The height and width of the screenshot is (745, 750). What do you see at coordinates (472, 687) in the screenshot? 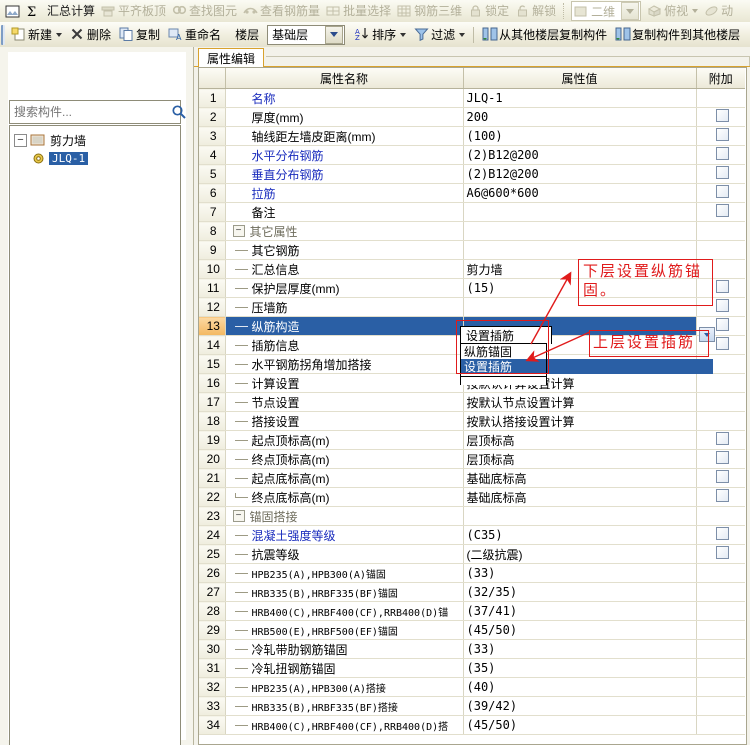
I see `table-row: 32 HPB235(A),HPB300(A)搭接 (40)` at bounding box center [472, 687].